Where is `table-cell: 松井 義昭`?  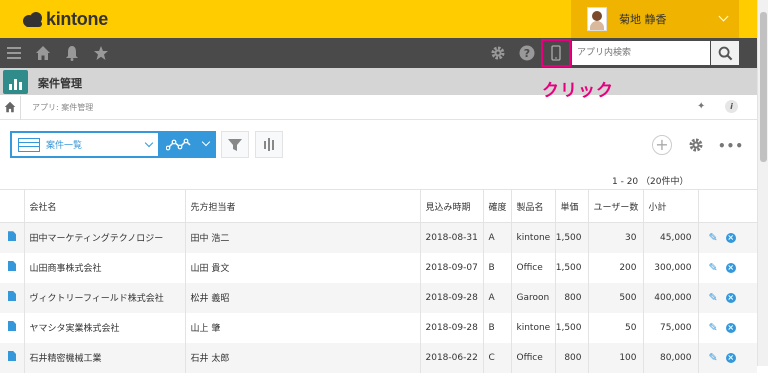
table-cell: 松井 義昭 is located at coordinates (302, 297).